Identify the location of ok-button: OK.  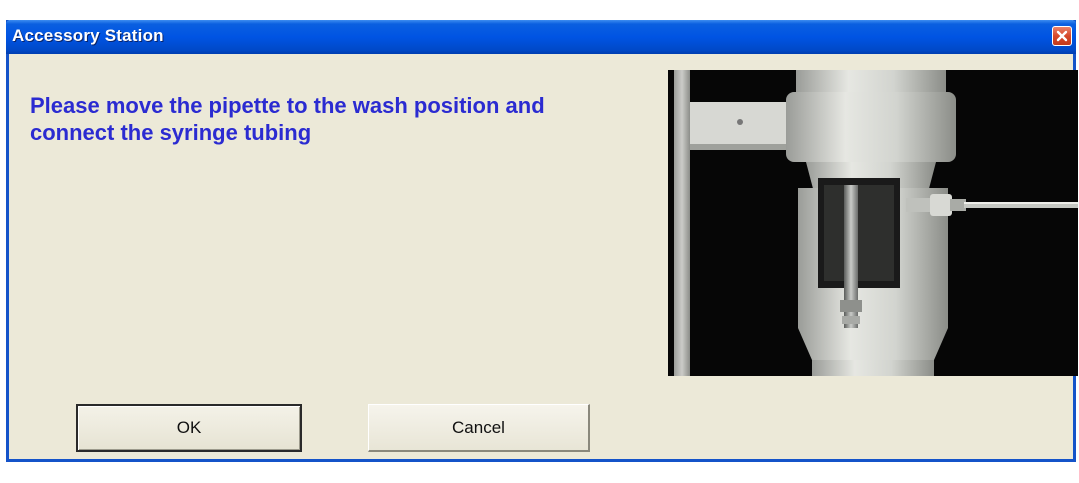
(189, 428).